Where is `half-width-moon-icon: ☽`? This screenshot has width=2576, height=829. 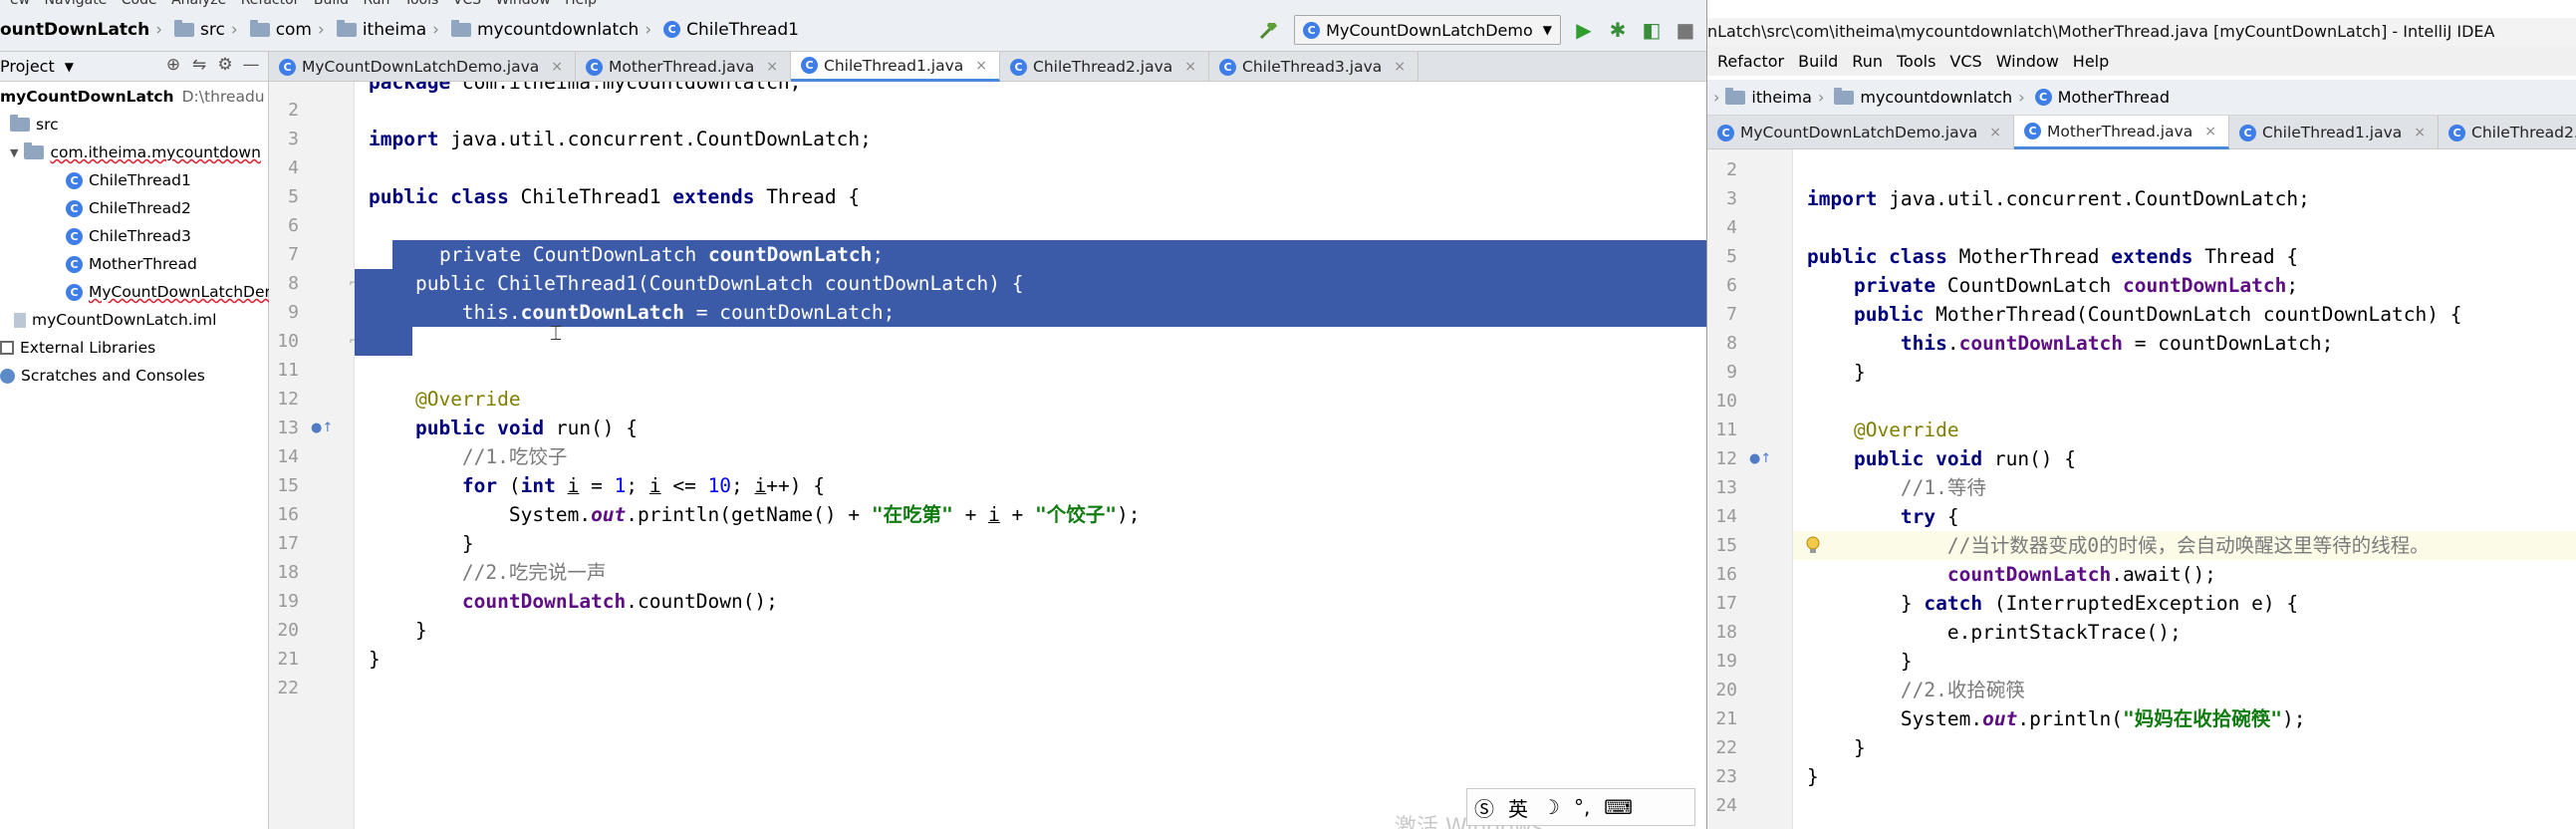 half-width-moon-icon: ☽ is located at coordinates (1551, 807).